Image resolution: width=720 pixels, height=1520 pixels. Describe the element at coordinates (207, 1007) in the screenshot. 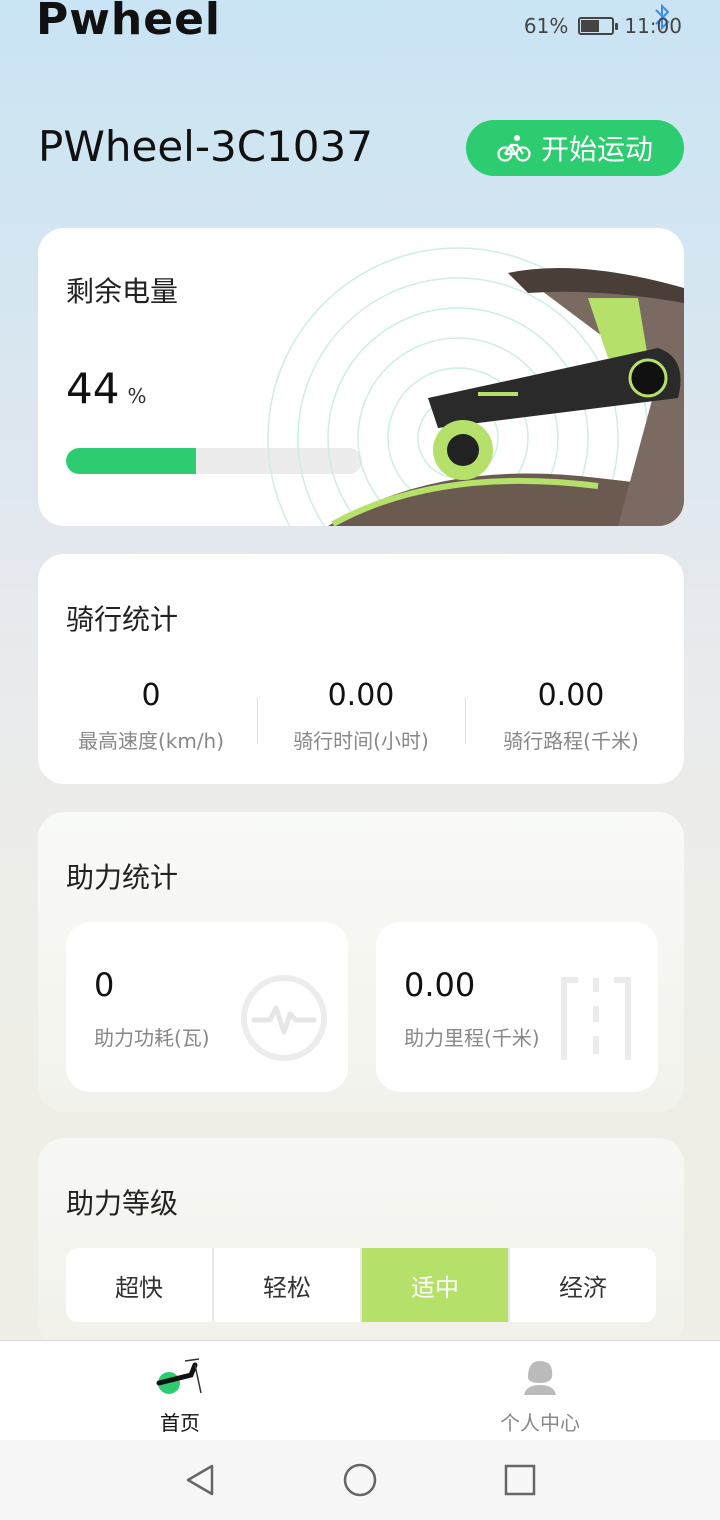

I see `assist-power-card: 0 助力功耗(瓦)` at that location.